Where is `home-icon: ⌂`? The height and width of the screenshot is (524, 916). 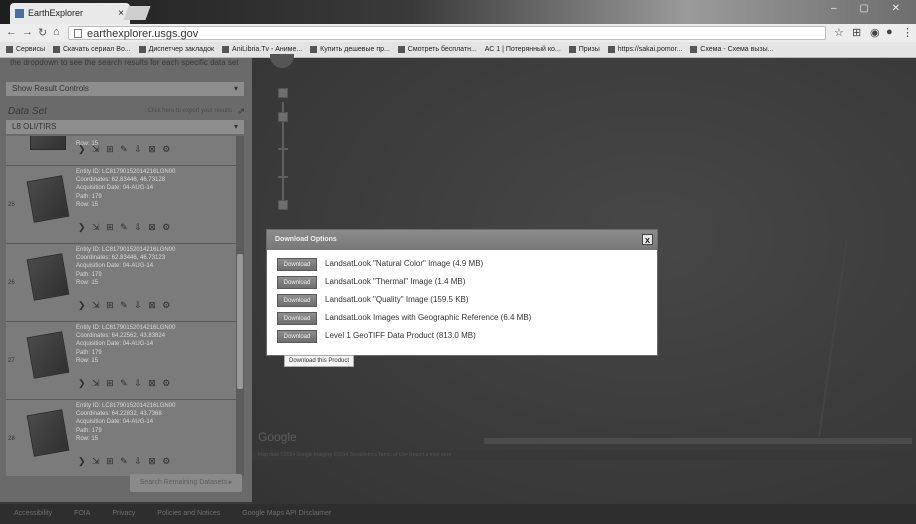 home-icon: ⌂ is located at coordinates (56, 32).